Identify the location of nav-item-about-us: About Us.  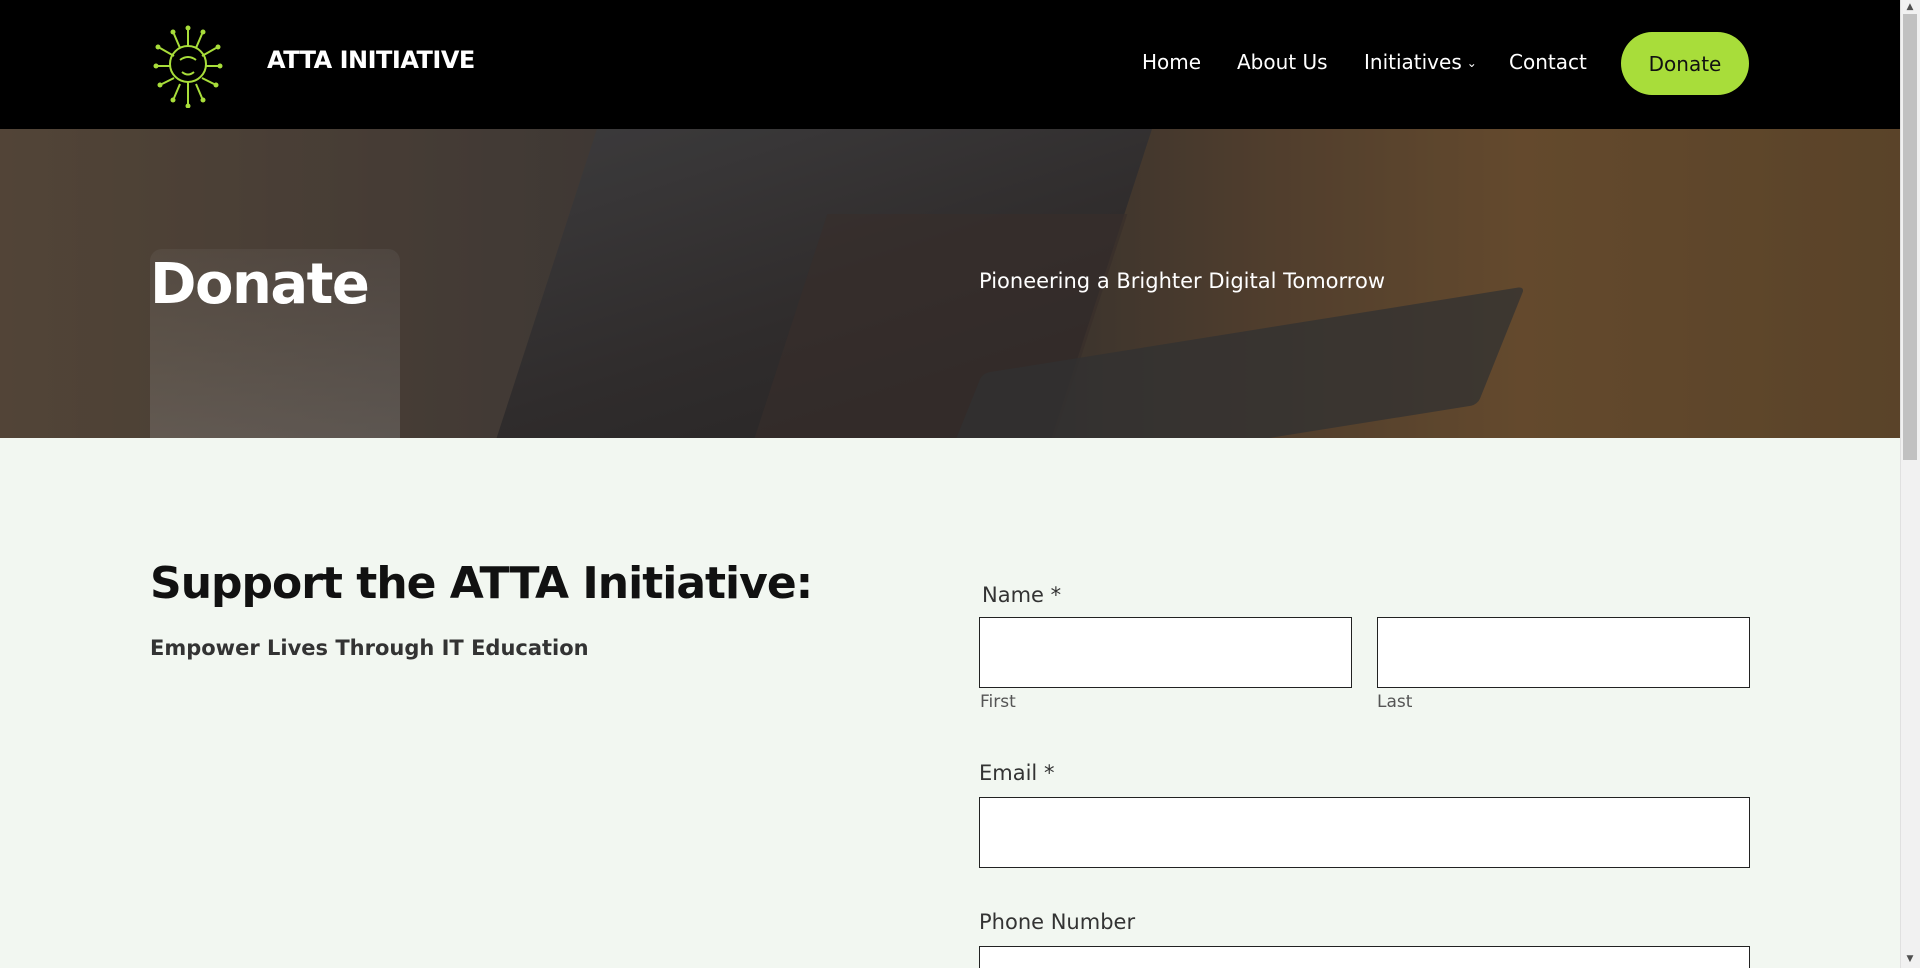
(1282, 62).